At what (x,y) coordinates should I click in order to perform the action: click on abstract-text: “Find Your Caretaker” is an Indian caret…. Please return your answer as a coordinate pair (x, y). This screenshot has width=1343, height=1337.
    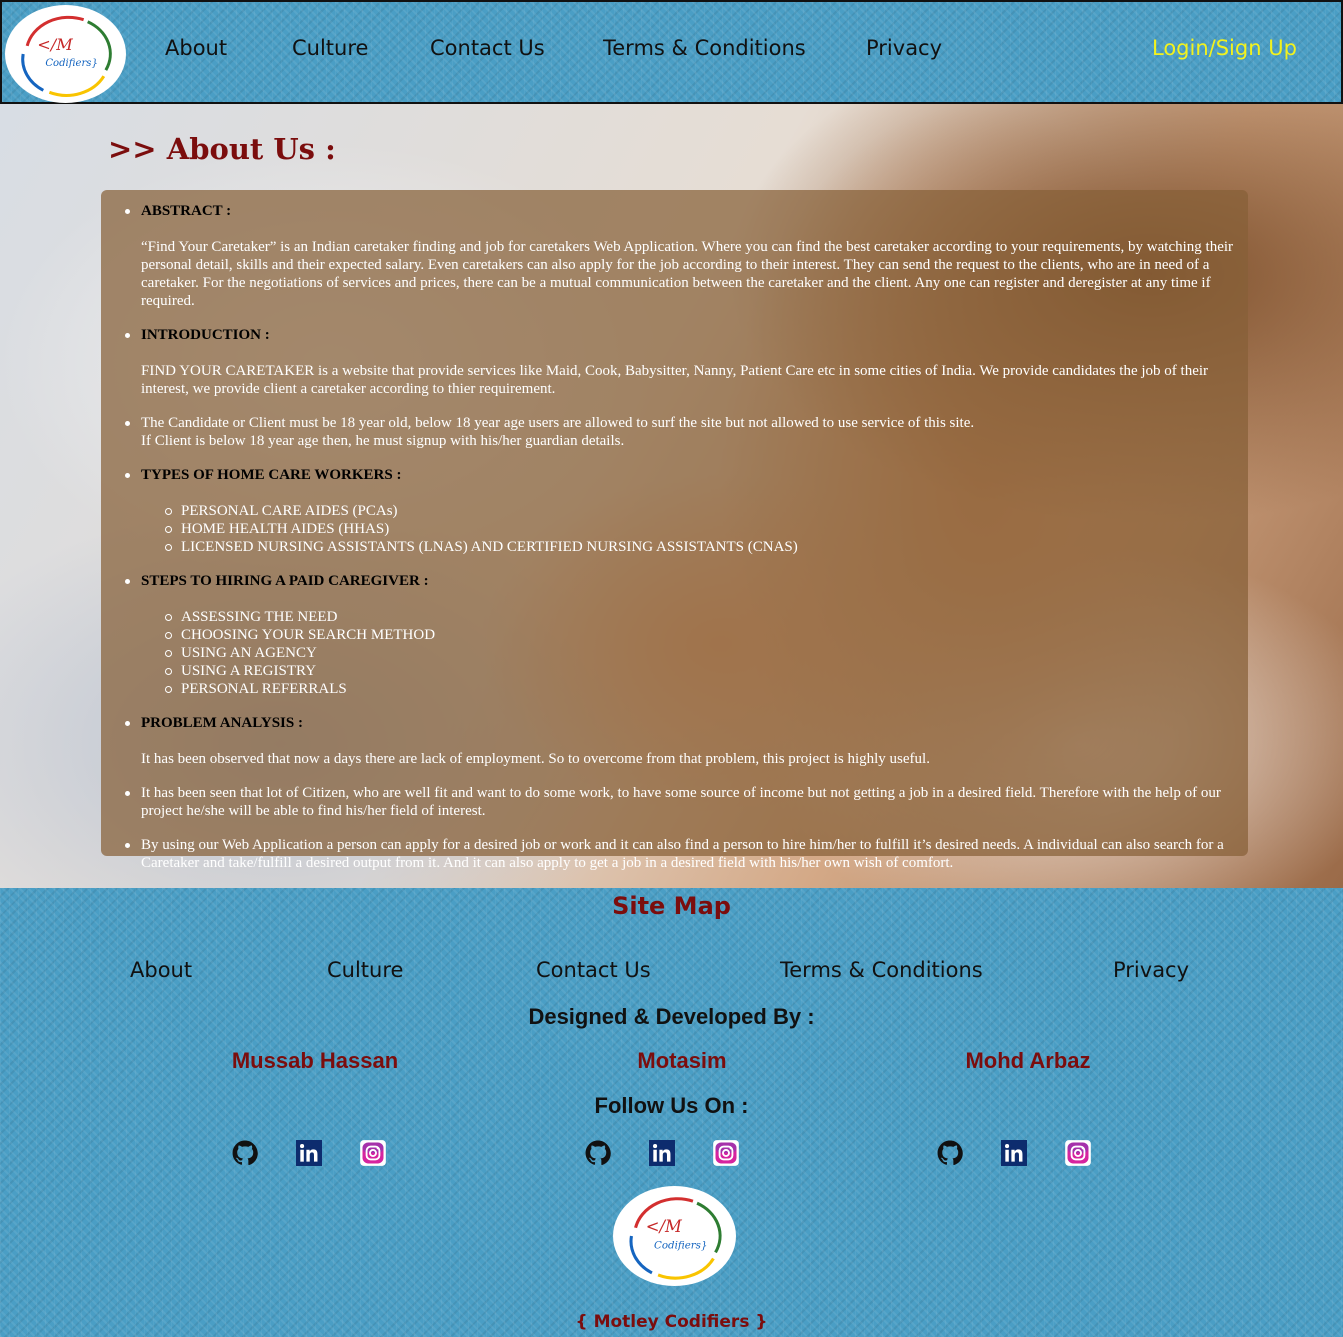
    Looking at the image, I should click on (687, 274).